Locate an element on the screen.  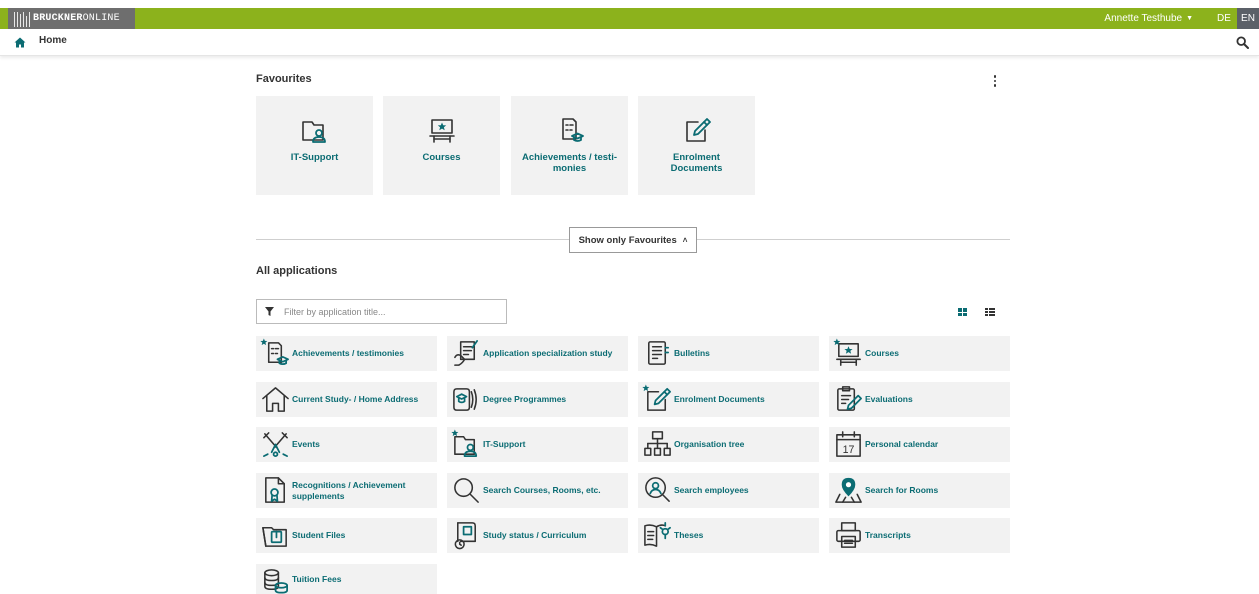
logo-text: BRUCKNERONLINE is located at coordinates (76, 18).